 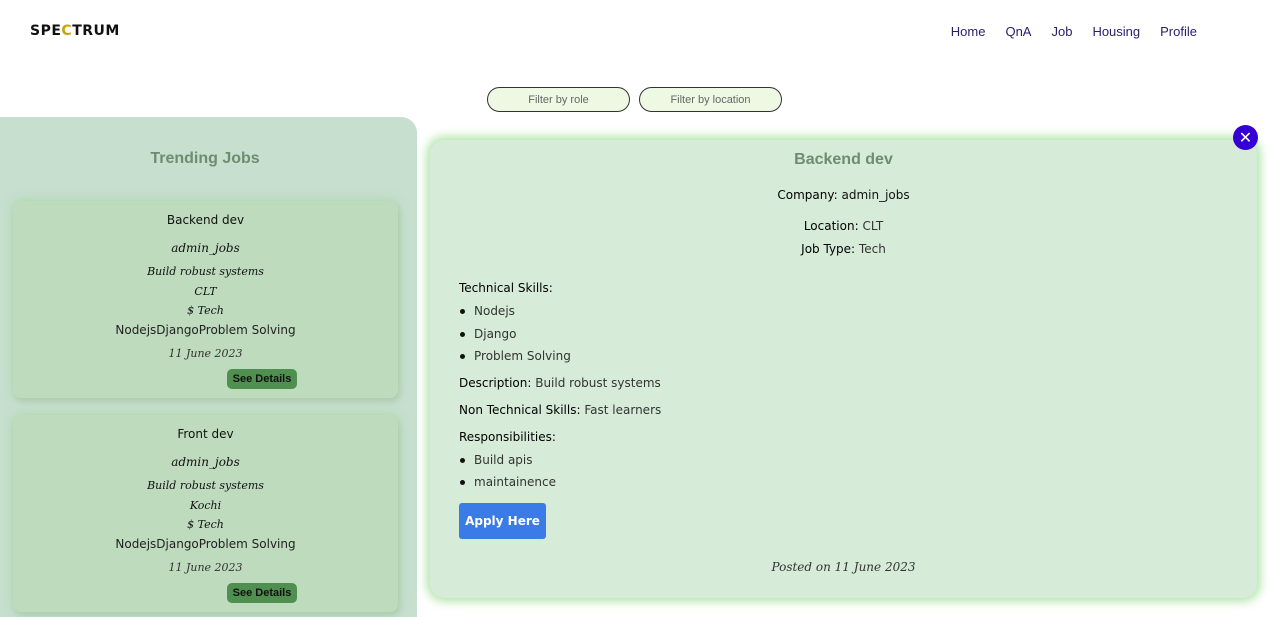 What do you see at coordinates (205, 220) in the screenshot?
I see `job-card-title: Backend dev` at bounding box center [205, 220].